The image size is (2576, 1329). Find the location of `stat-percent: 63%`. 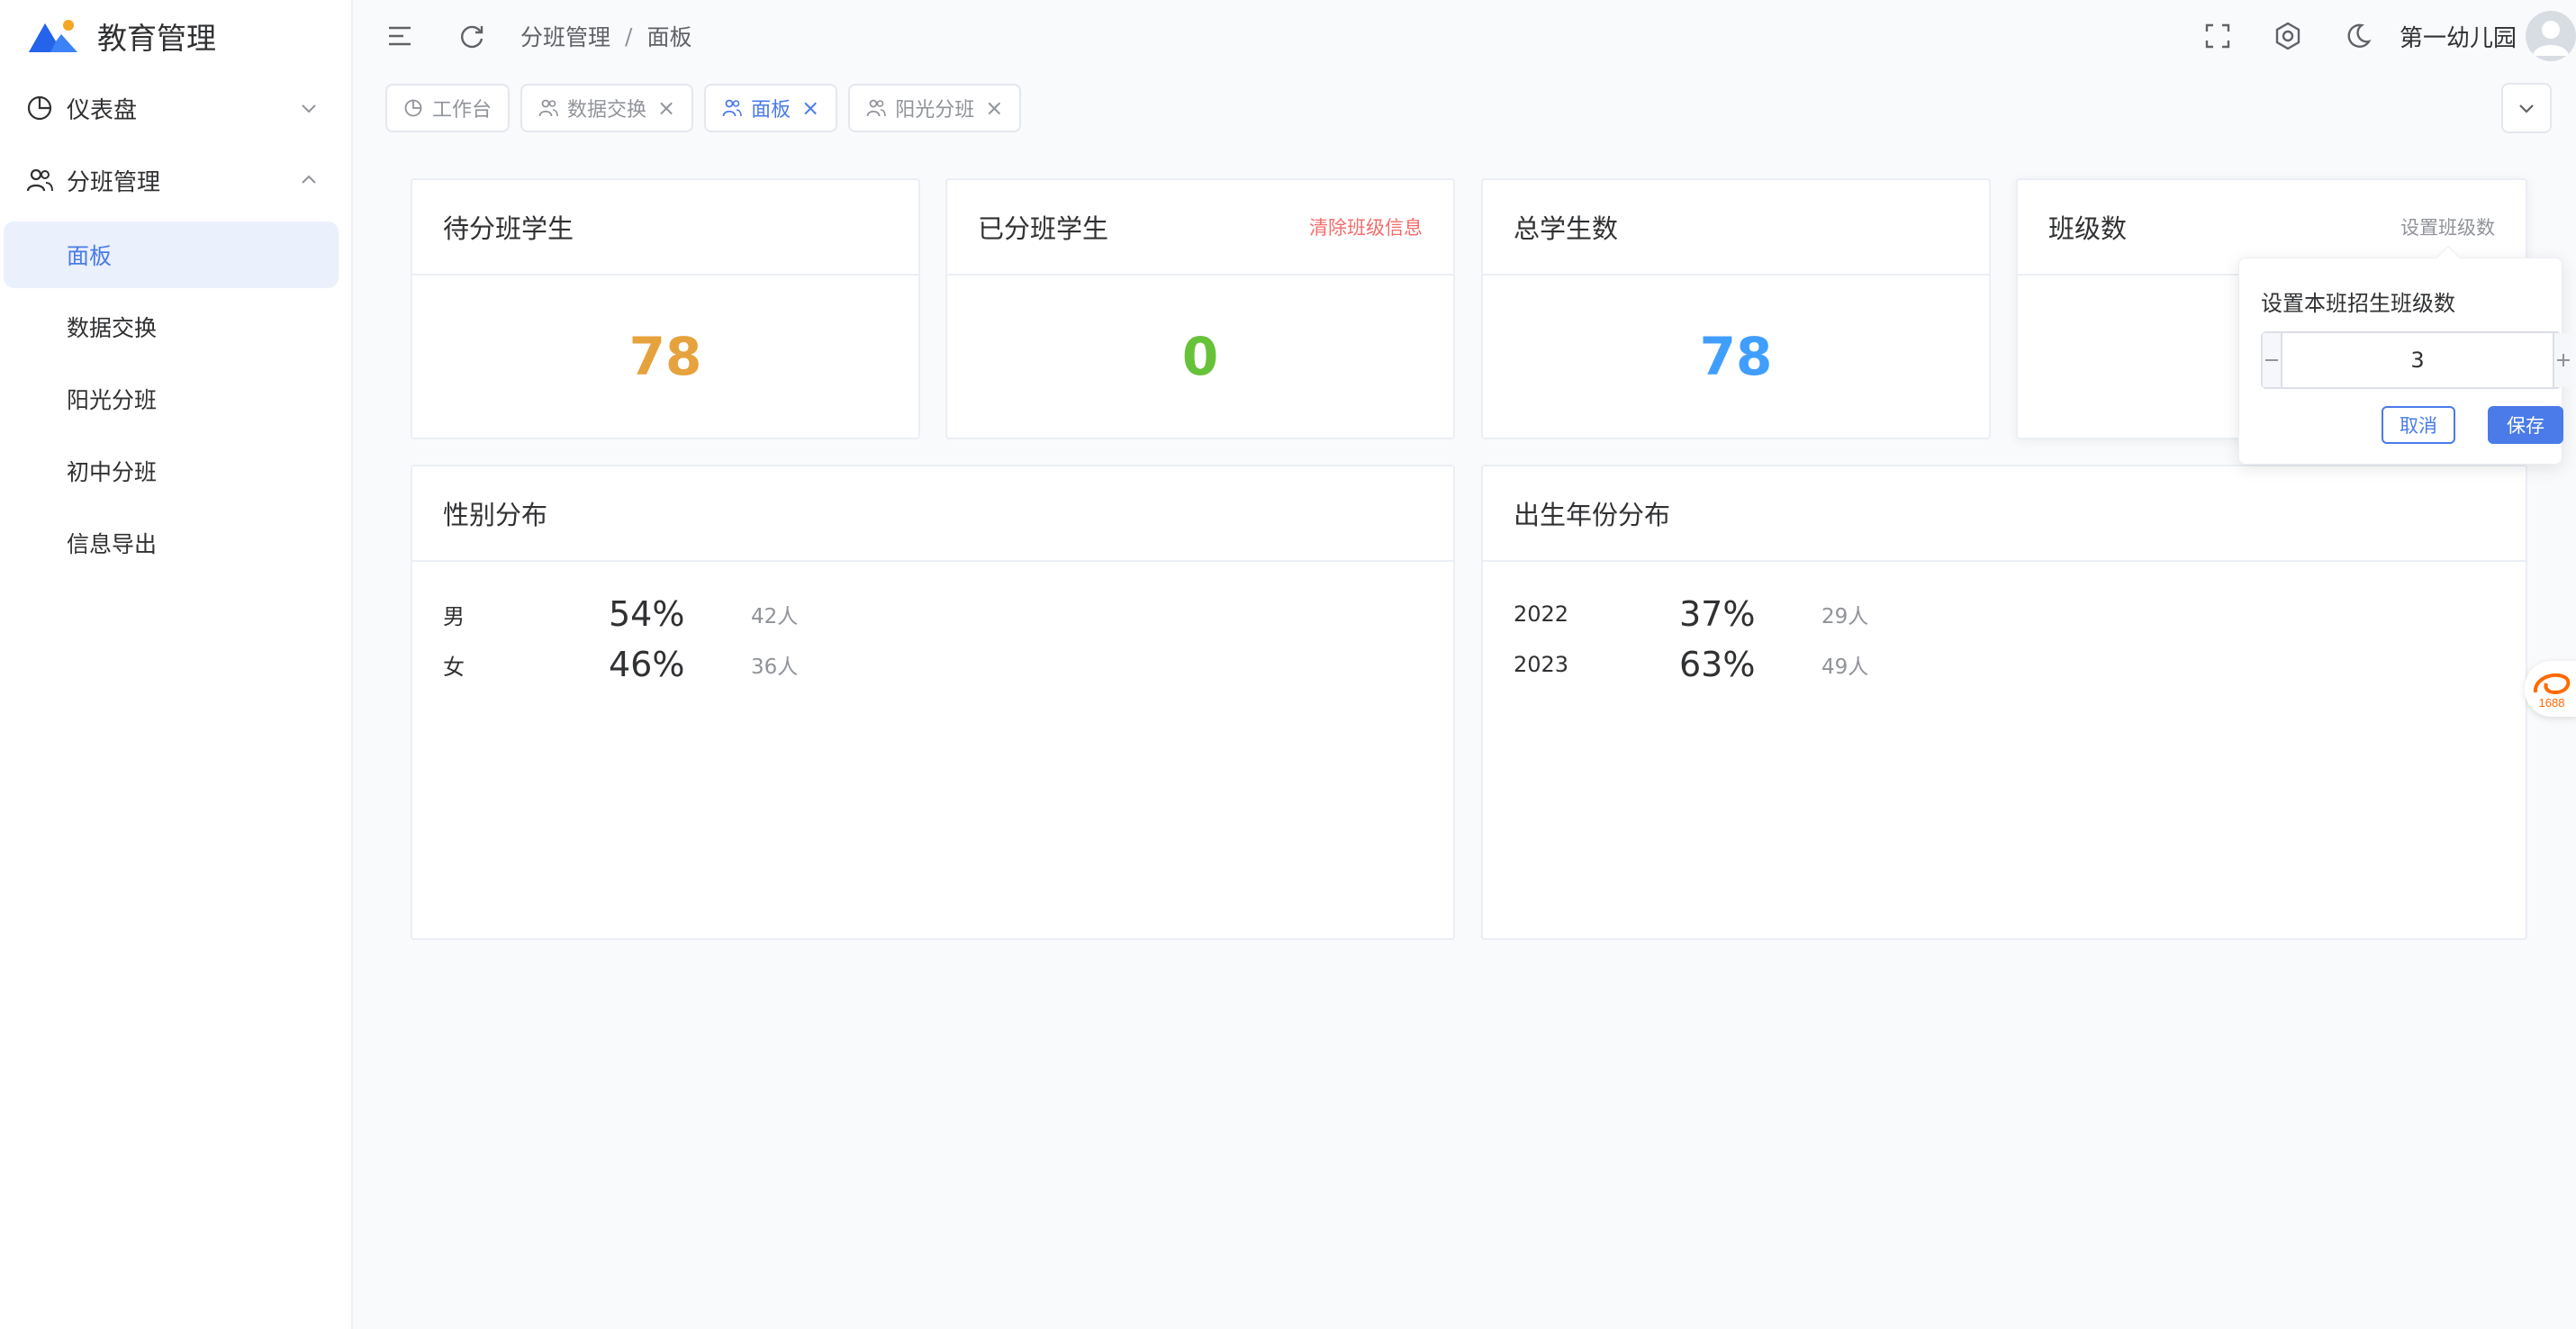

stat-percent: 63% is located at coordinates (1717, 664).